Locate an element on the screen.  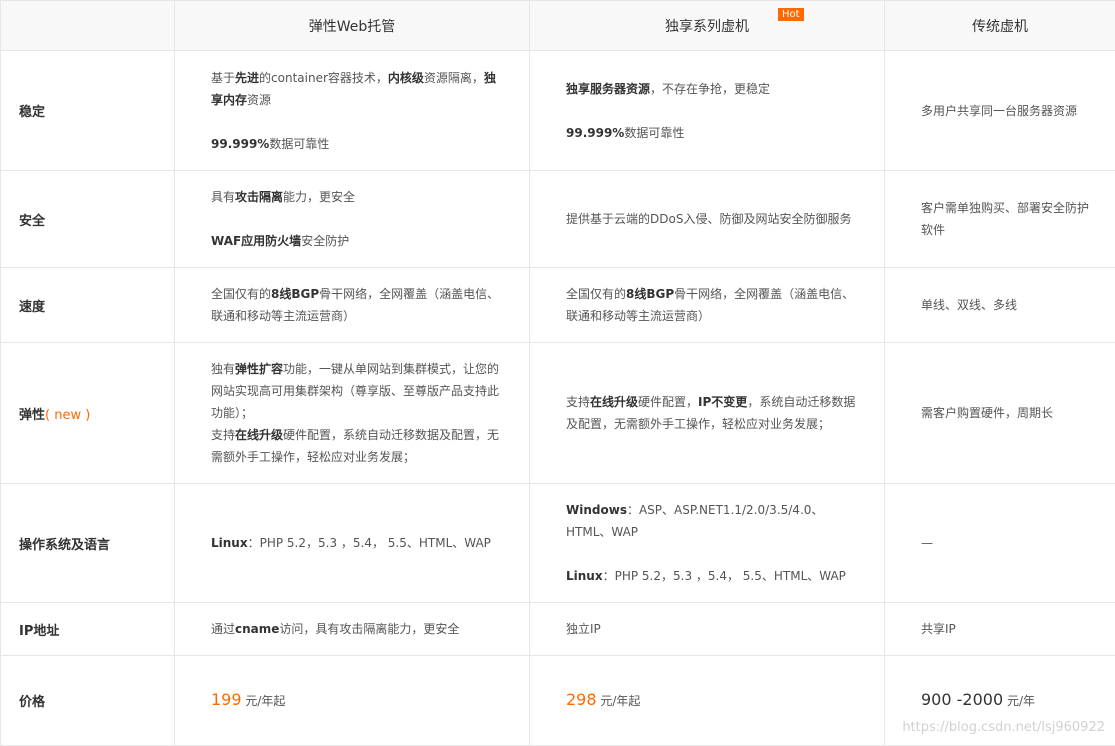
row-ip: IP地址 通过cname访问，具有攻击隔离能力，更安全 独立IP 共享IP is located at coordinates (558, 629).